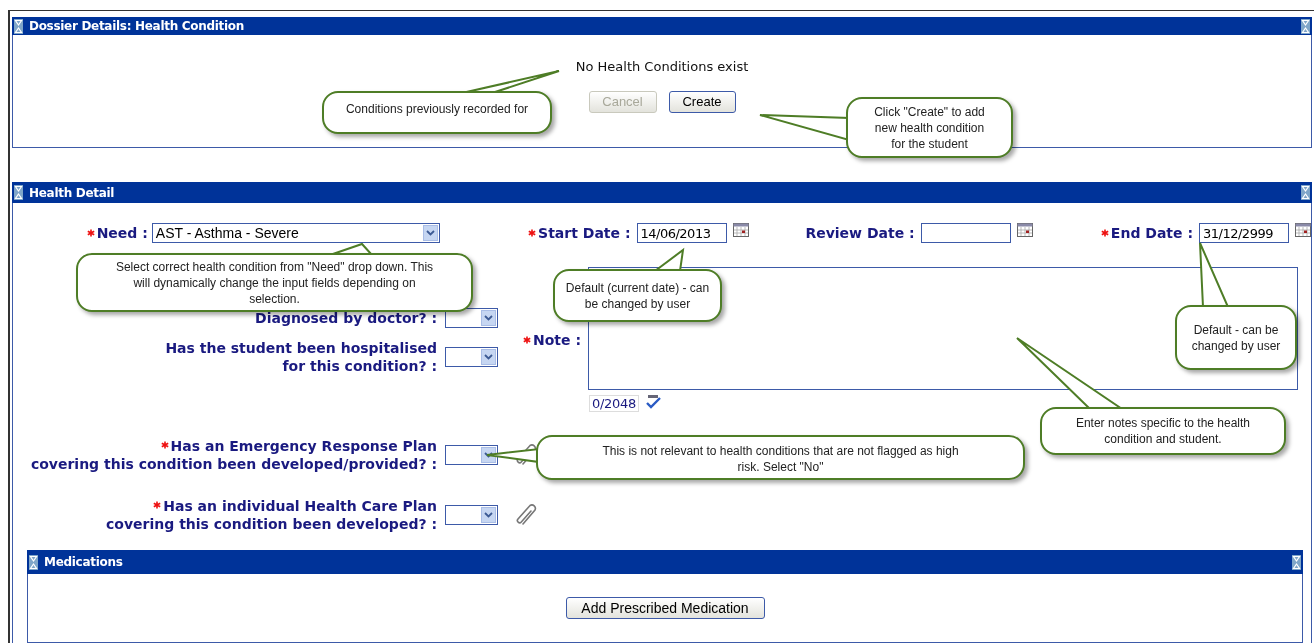  What do you see at coordinates (860, 233) in the screenshot?
I see `field-label: Review Date :` at bounding box center [860, 233].